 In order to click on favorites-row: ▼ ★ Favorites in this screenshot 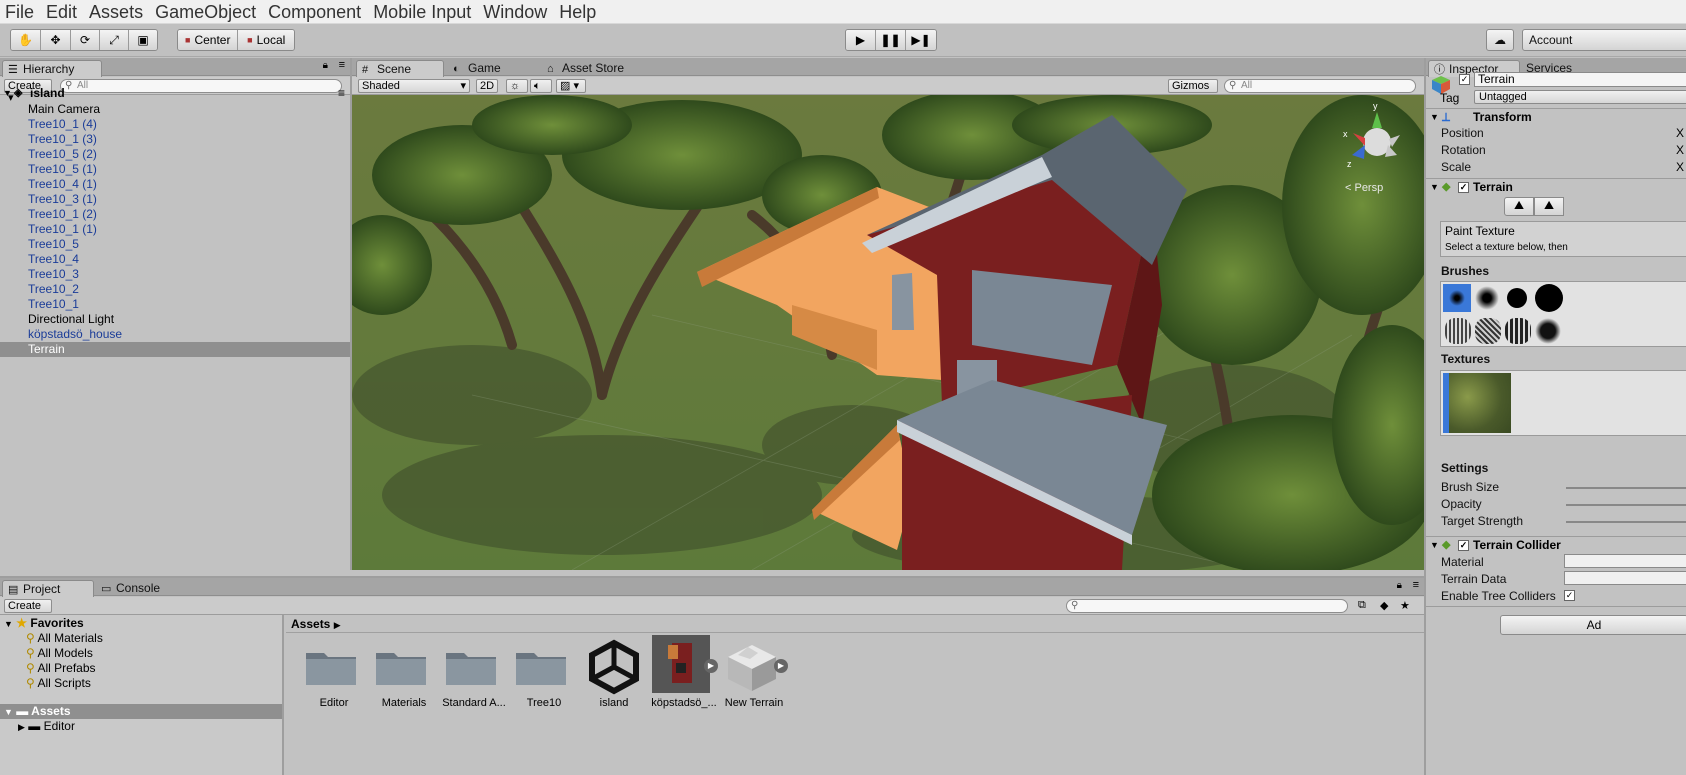, I will do `click(44, 623)`.